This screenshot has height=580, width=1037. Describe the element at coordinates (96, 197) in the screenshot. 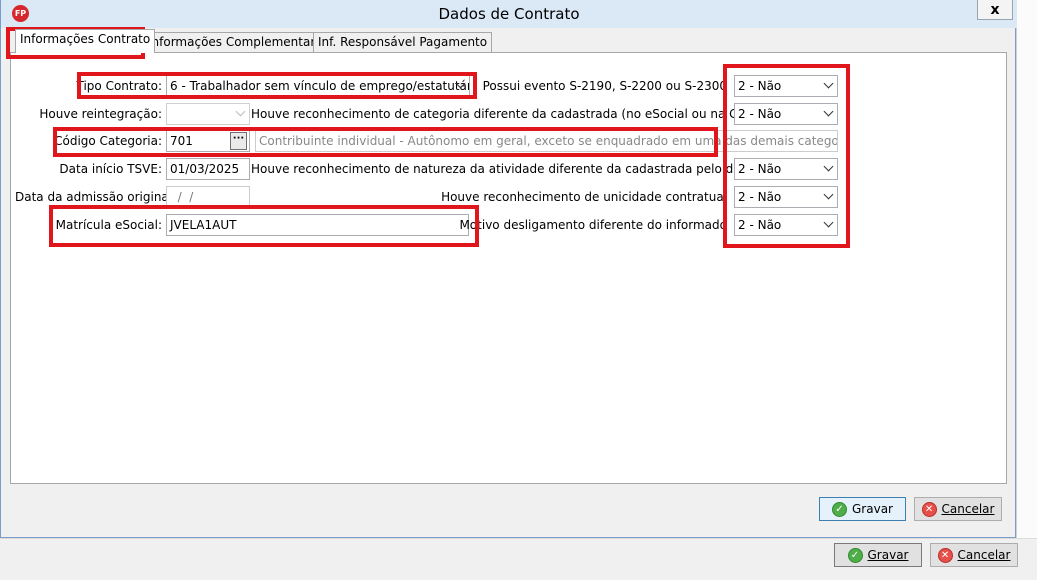

I see `data-admissao-label: Data da admissão original:` at that location.